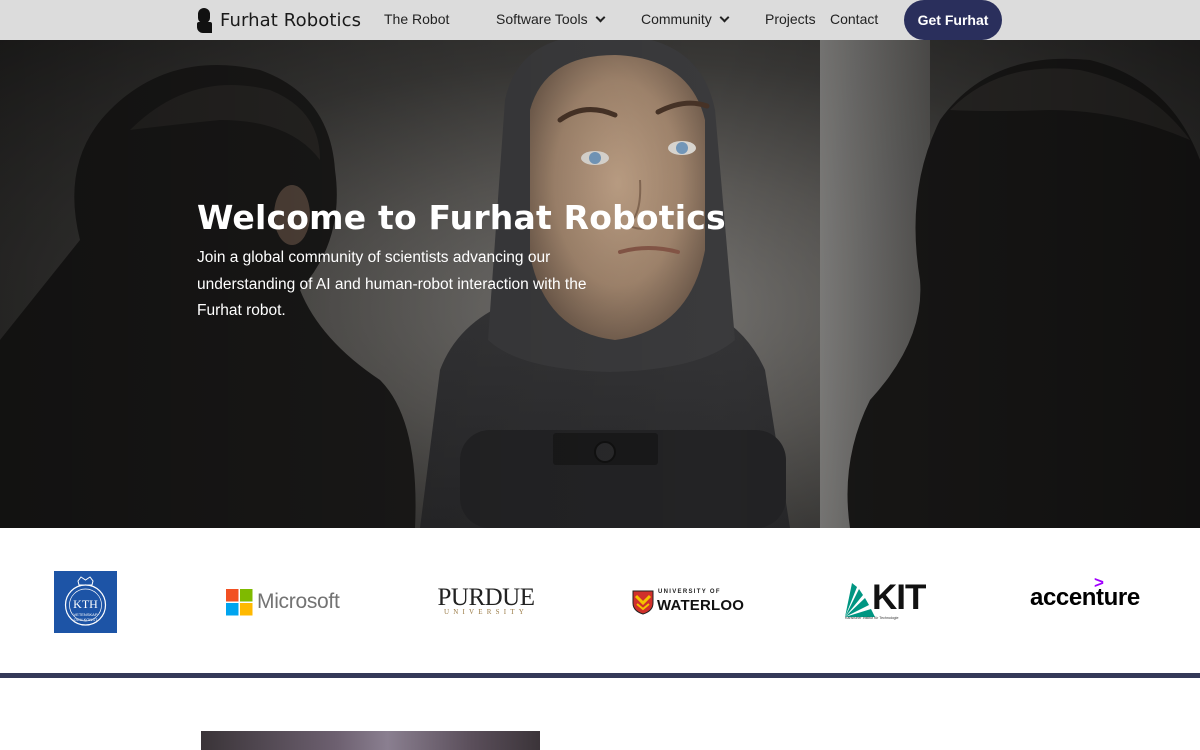  I want to click on nav-item-software-tools: Software Tools, so click(551, 19).